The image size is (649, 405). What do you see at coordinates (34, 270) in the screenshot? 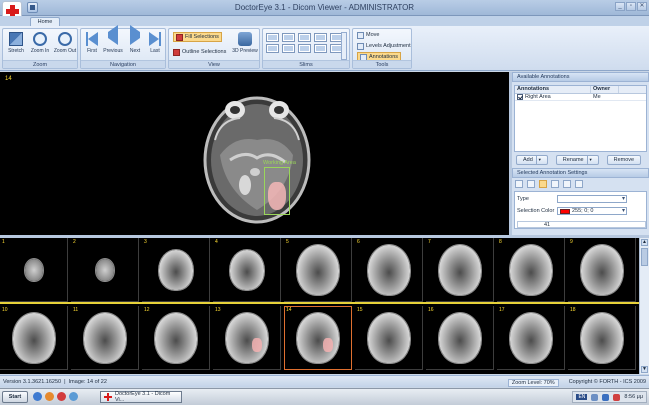
I see `thumbnail-1: 1` at bounding box center [34, 270].